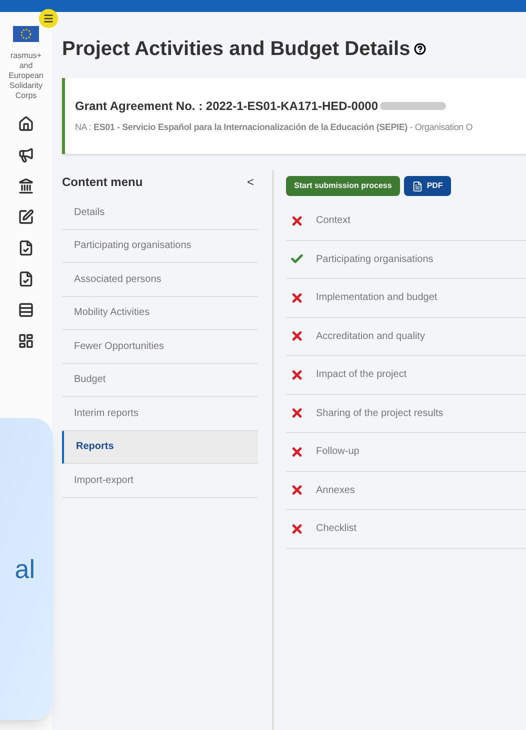  I want to click on edit-icon, so click(26, 217).